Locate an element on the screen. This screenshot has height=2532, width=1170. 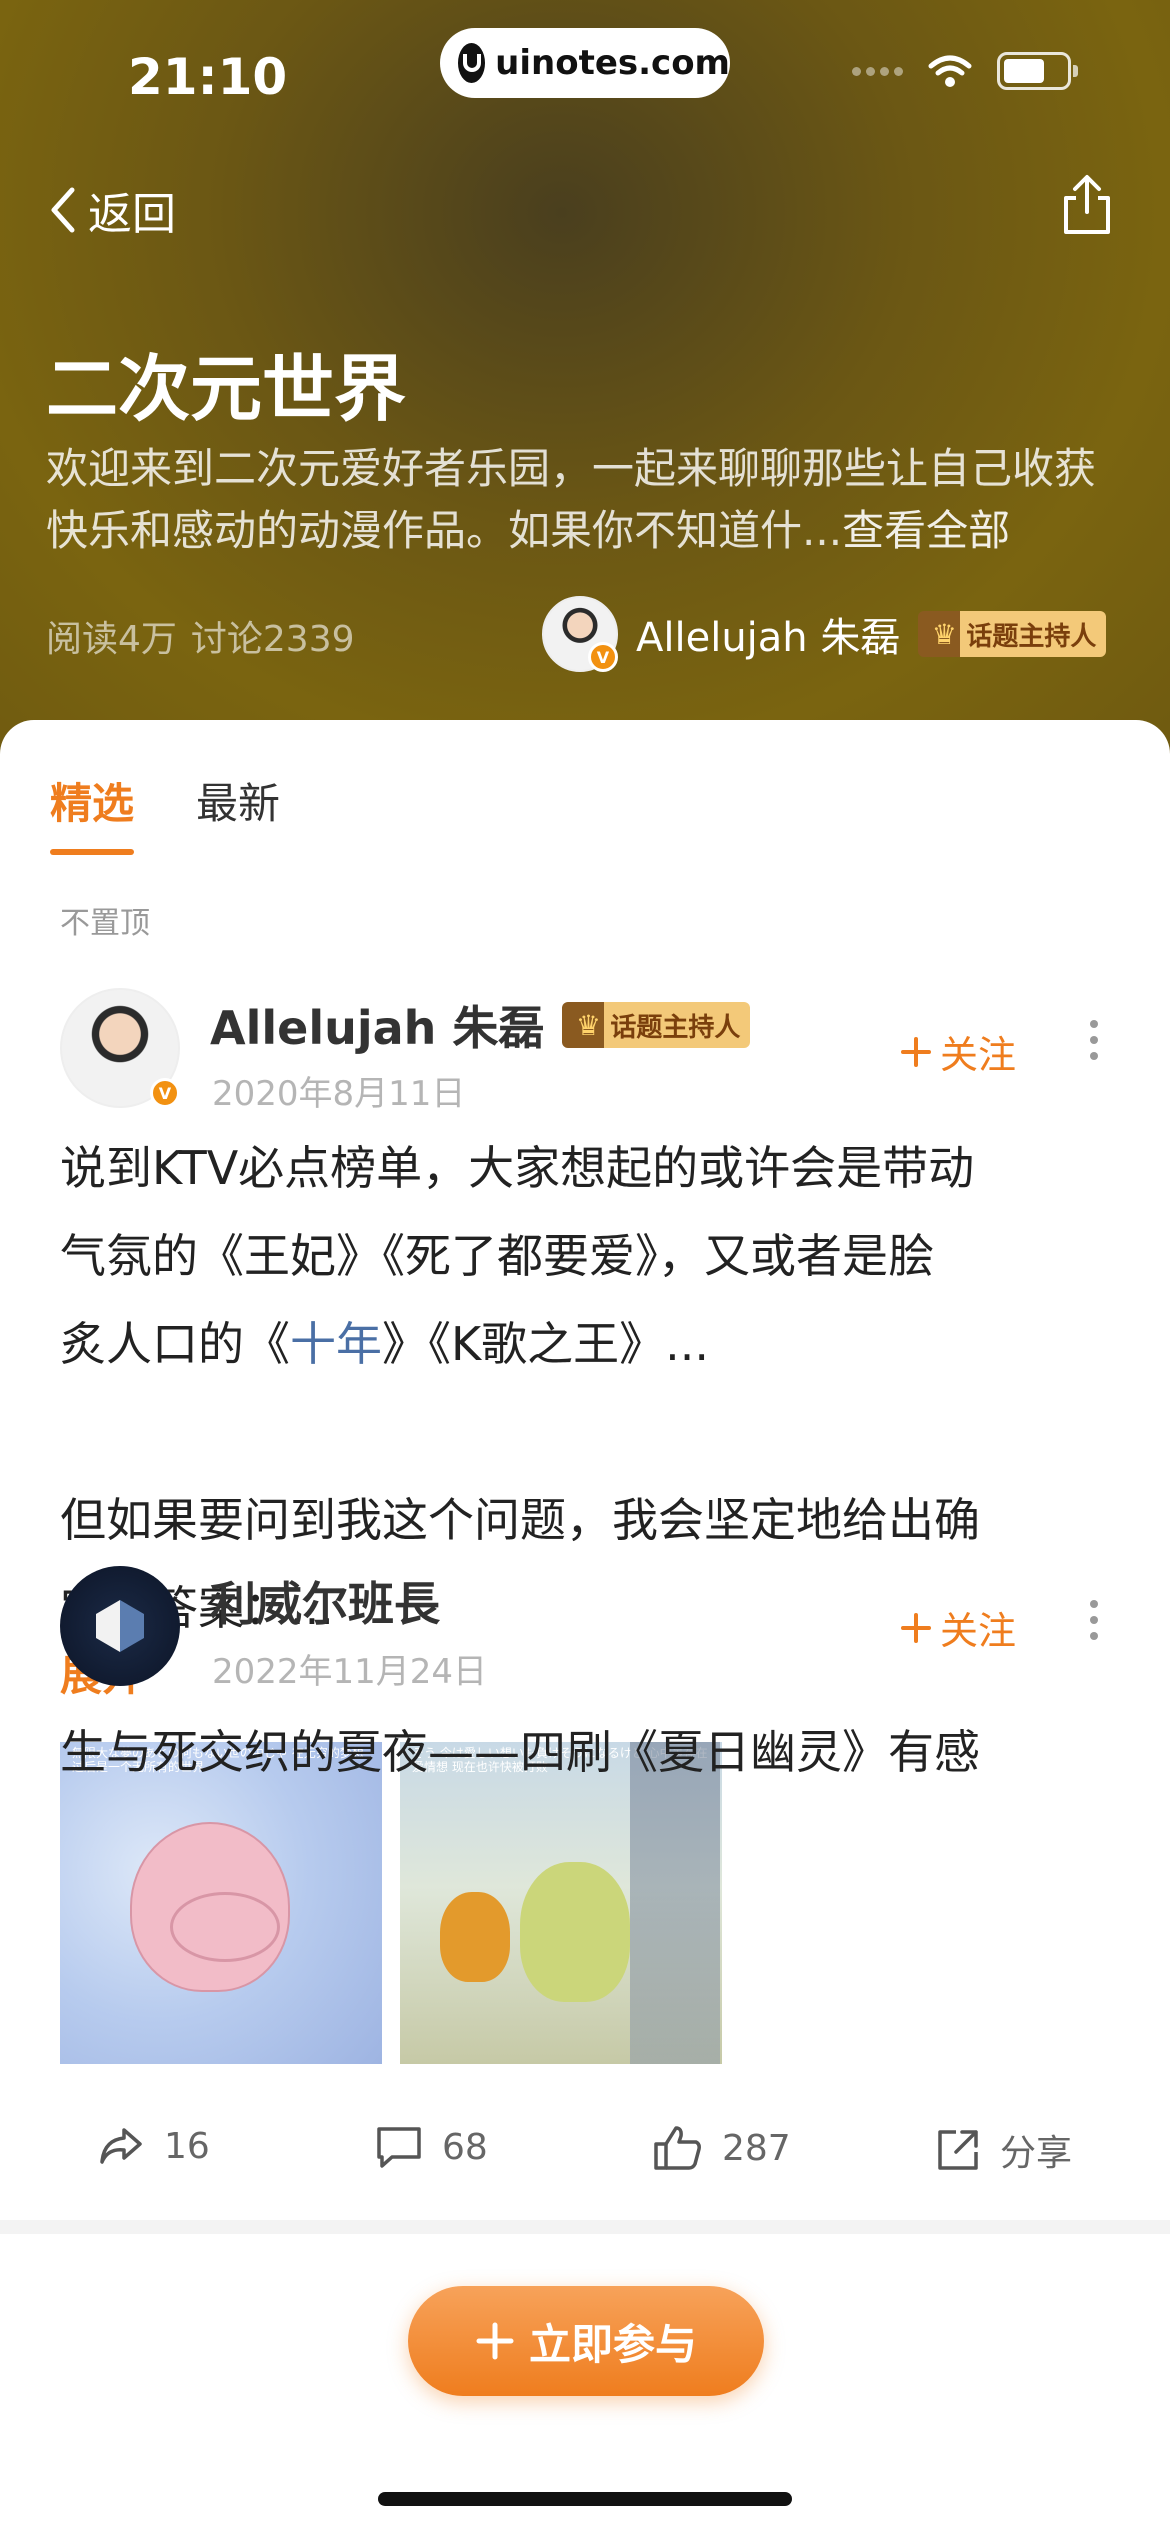
post-author-name: Allelujah 朱磊 is located at coordinates (377, 1025).